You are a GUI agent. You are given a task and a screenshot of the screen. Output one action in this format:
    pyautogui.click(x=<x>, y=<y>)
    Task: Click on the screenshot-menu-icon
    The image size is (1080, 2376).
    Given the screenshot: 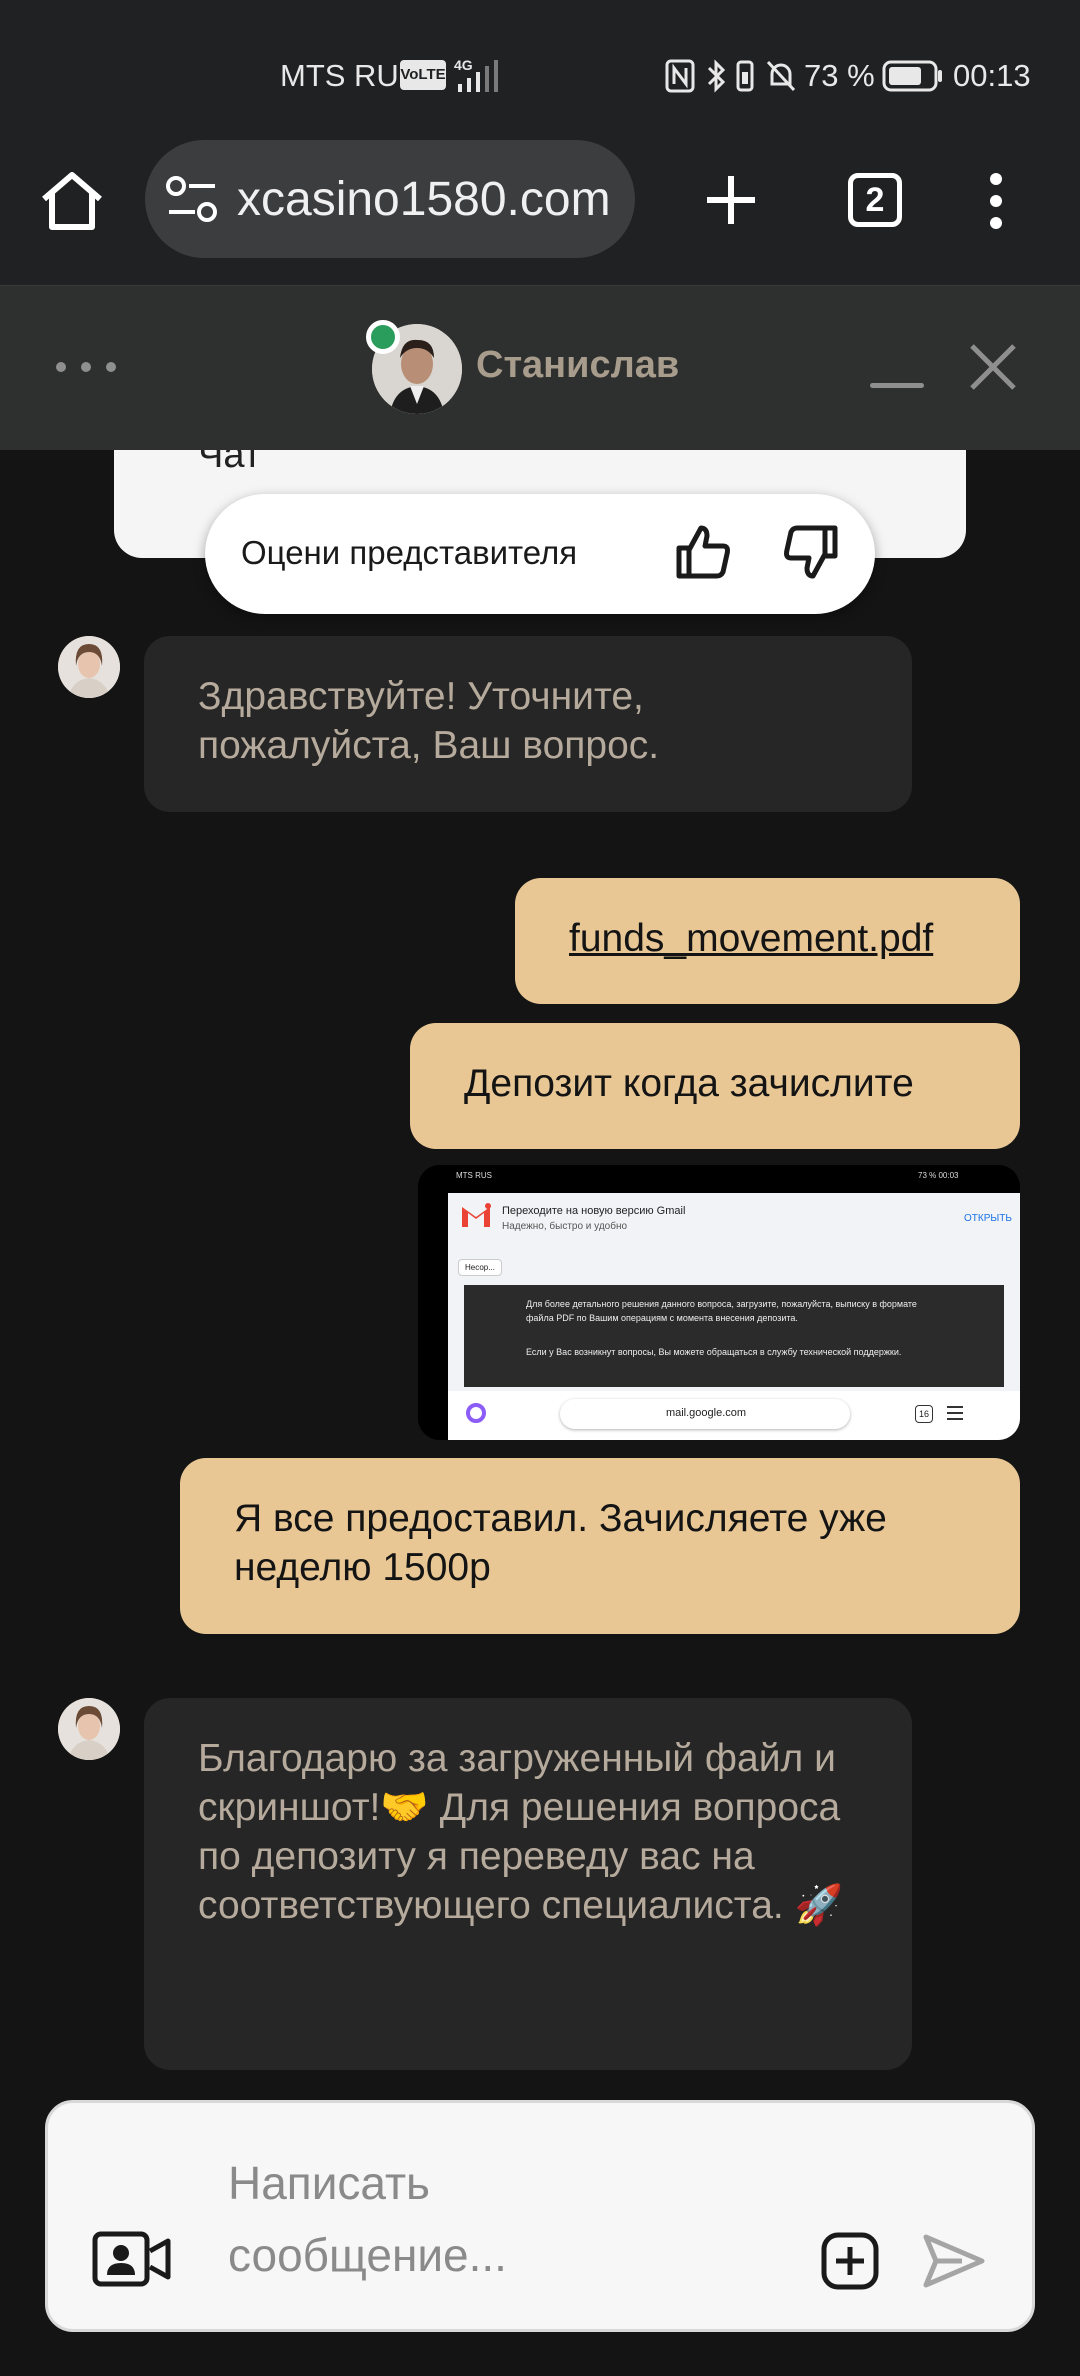 What is the action you would take?
    pyautogui.click(x=955, y=1415)
    